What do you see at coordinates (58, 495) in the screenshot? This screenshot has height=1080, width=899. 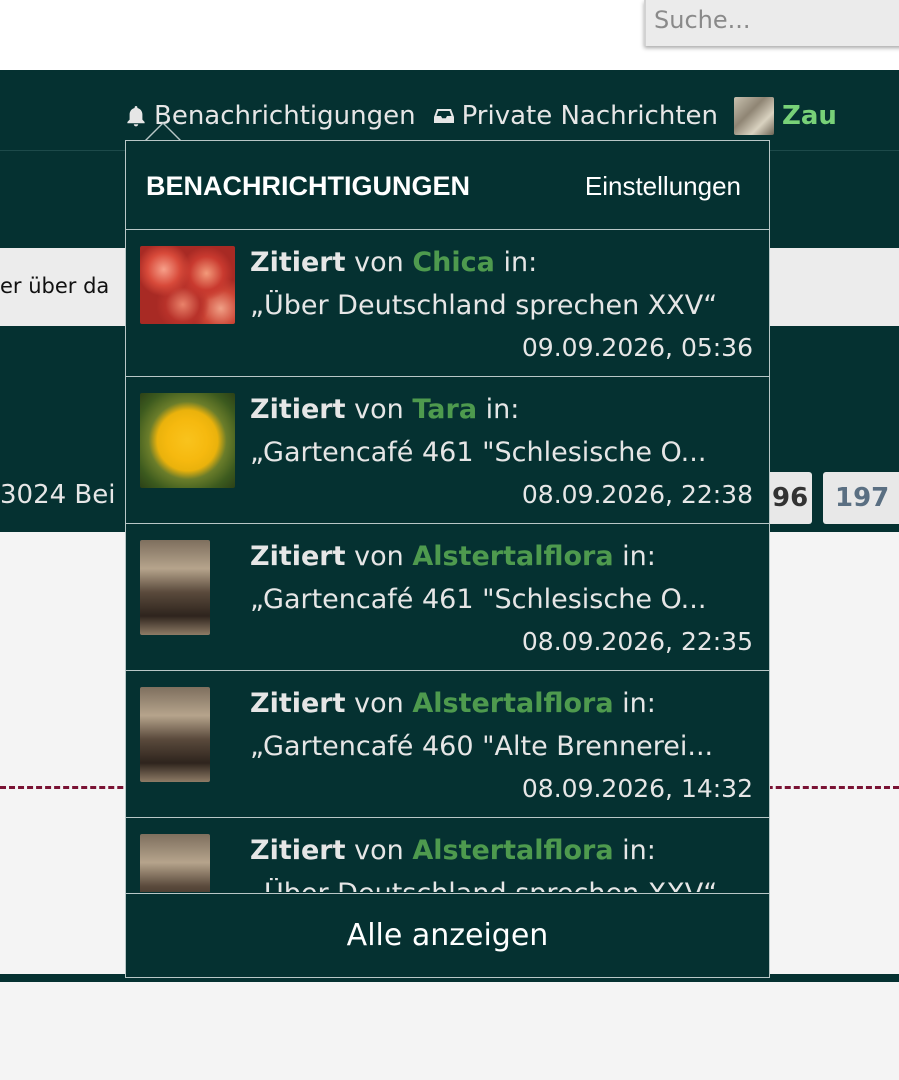 I see `posts-count-text: 3024 Bei` at bounding box center [58, 495].